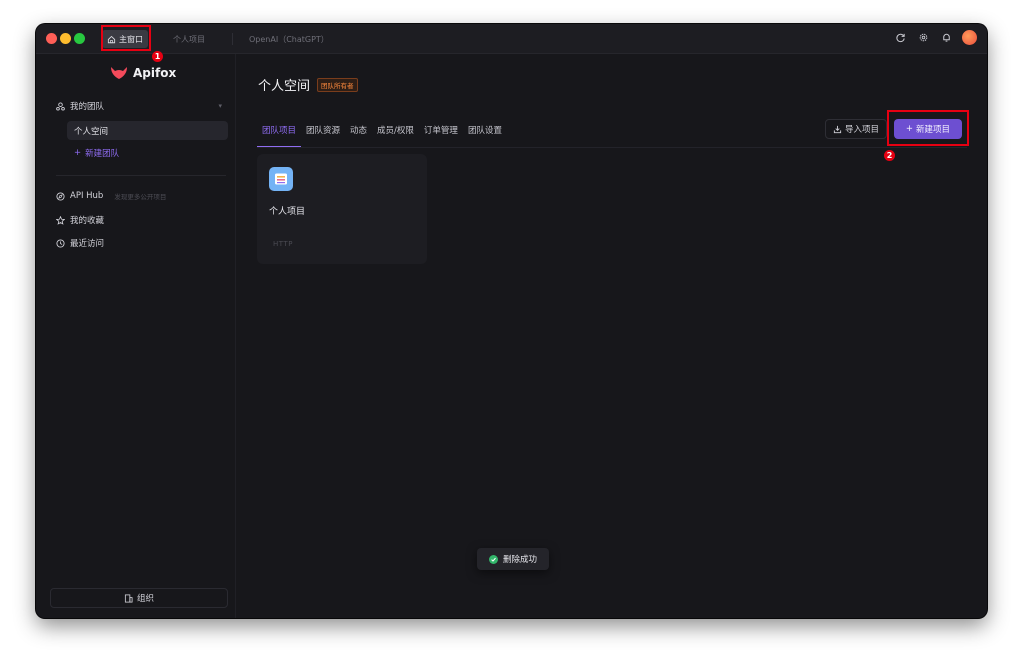 The image size is (1024, 667). What do you see at coordinates (900, 38) in the screenshot?
I see `refresh-icon` at bounding box center [900, 38].